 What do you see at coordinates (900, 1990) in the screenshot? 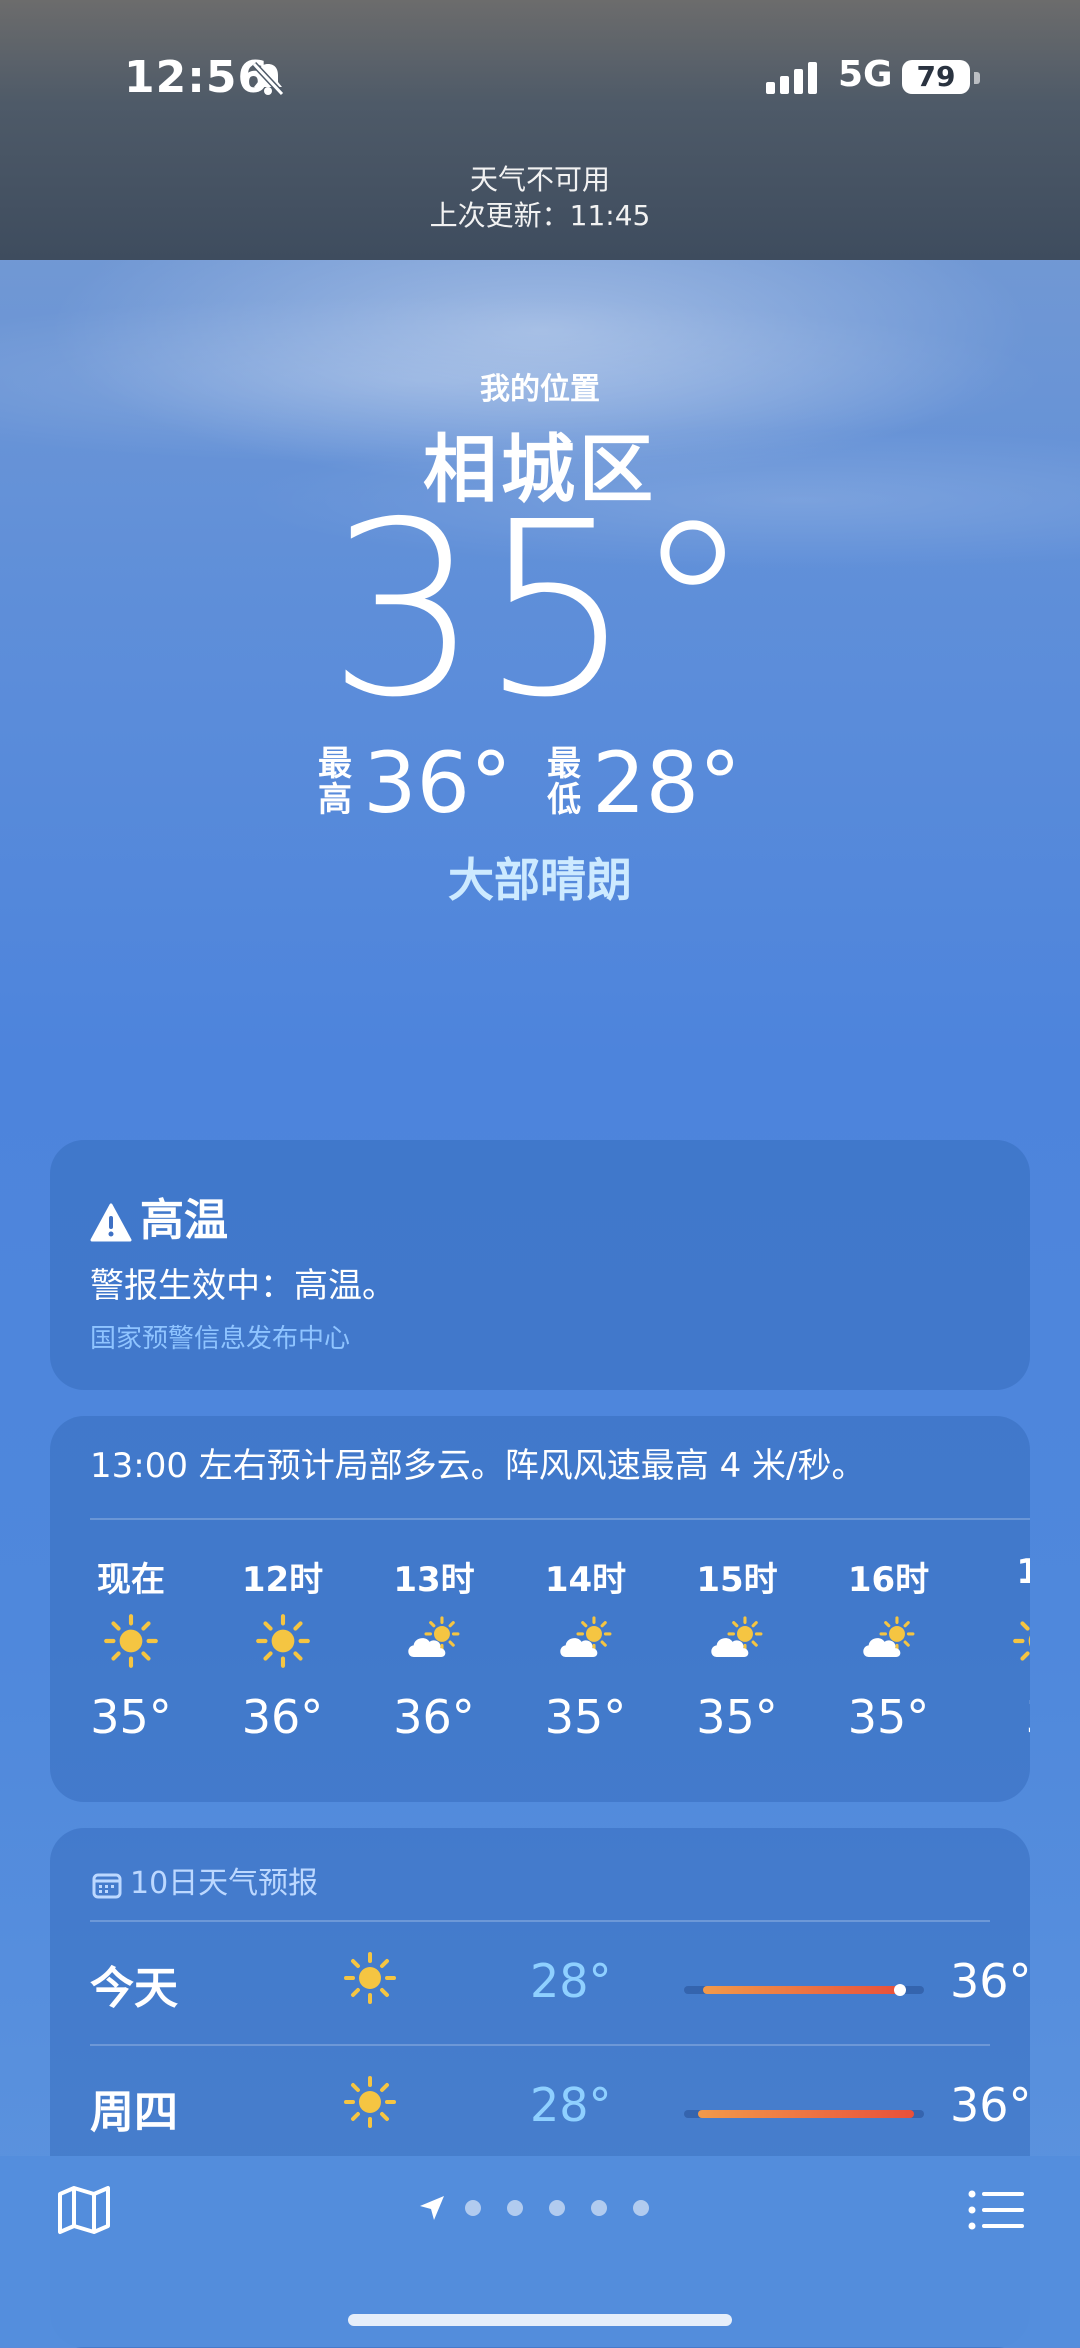
I see `current-temp-dot` at bounding box center [900, 1990].